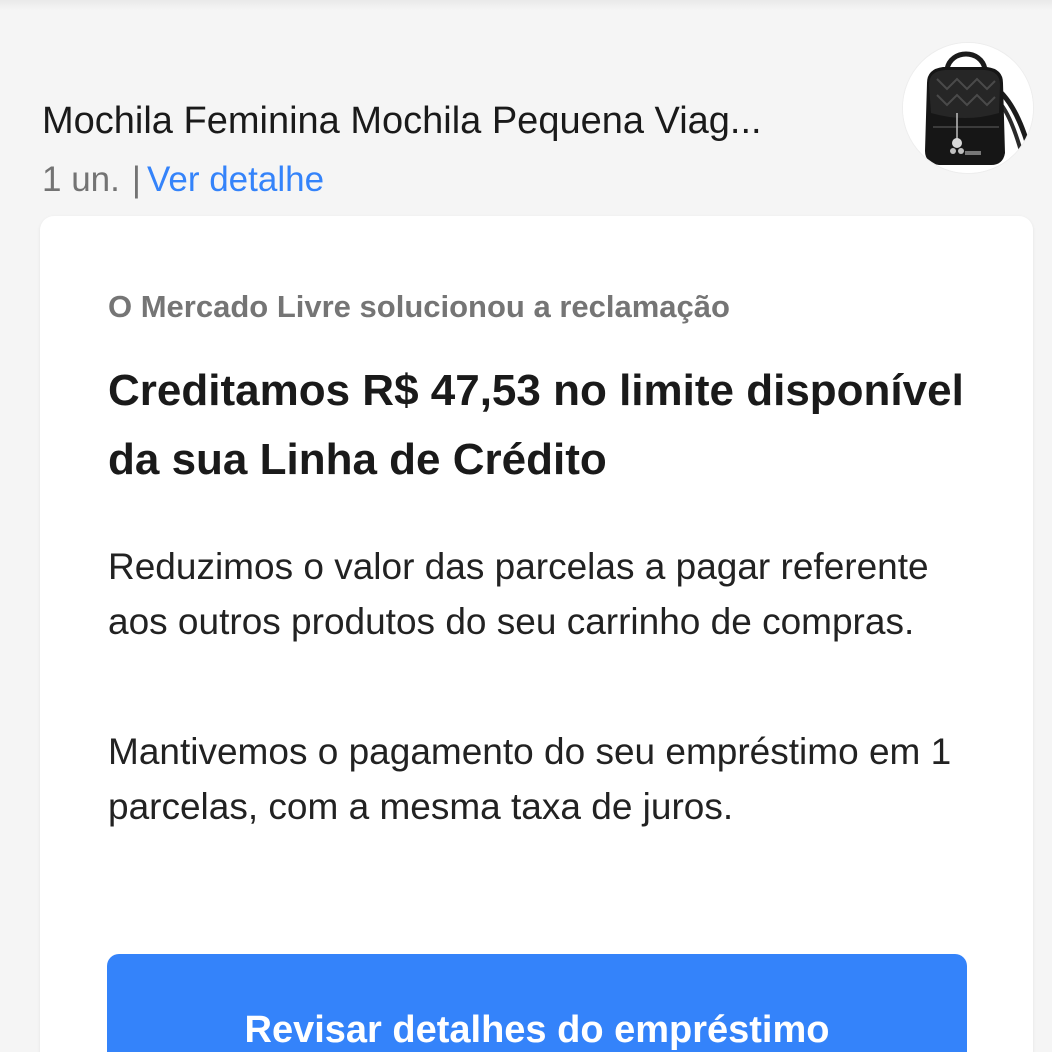  I want to click on review-loan-details-button: Revisar detalhes do empréstimo, so click(537, 1003).